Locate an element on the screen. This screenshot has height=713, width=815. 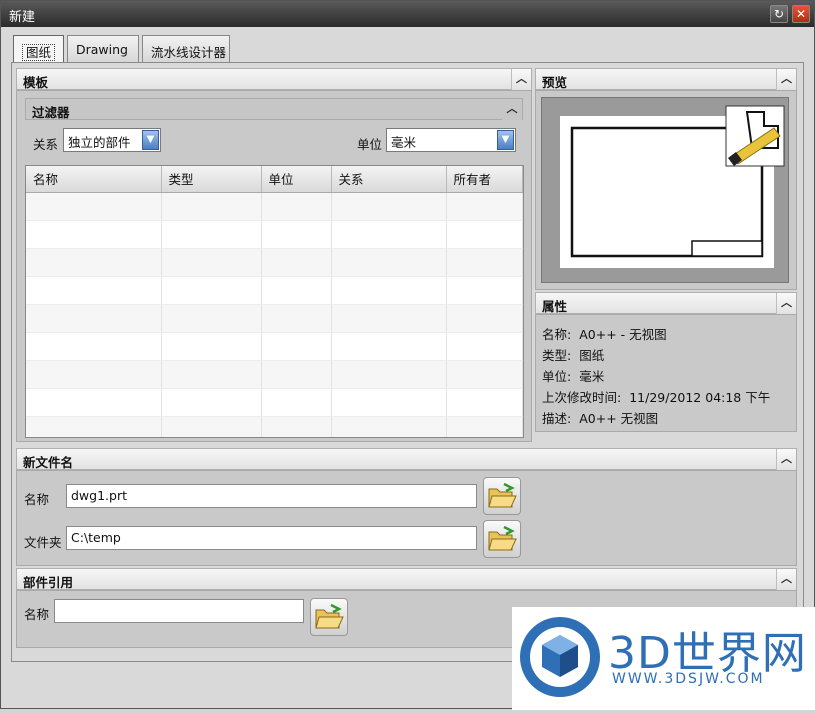
section-title: 部件引用 is located at coordinates (48, 582).